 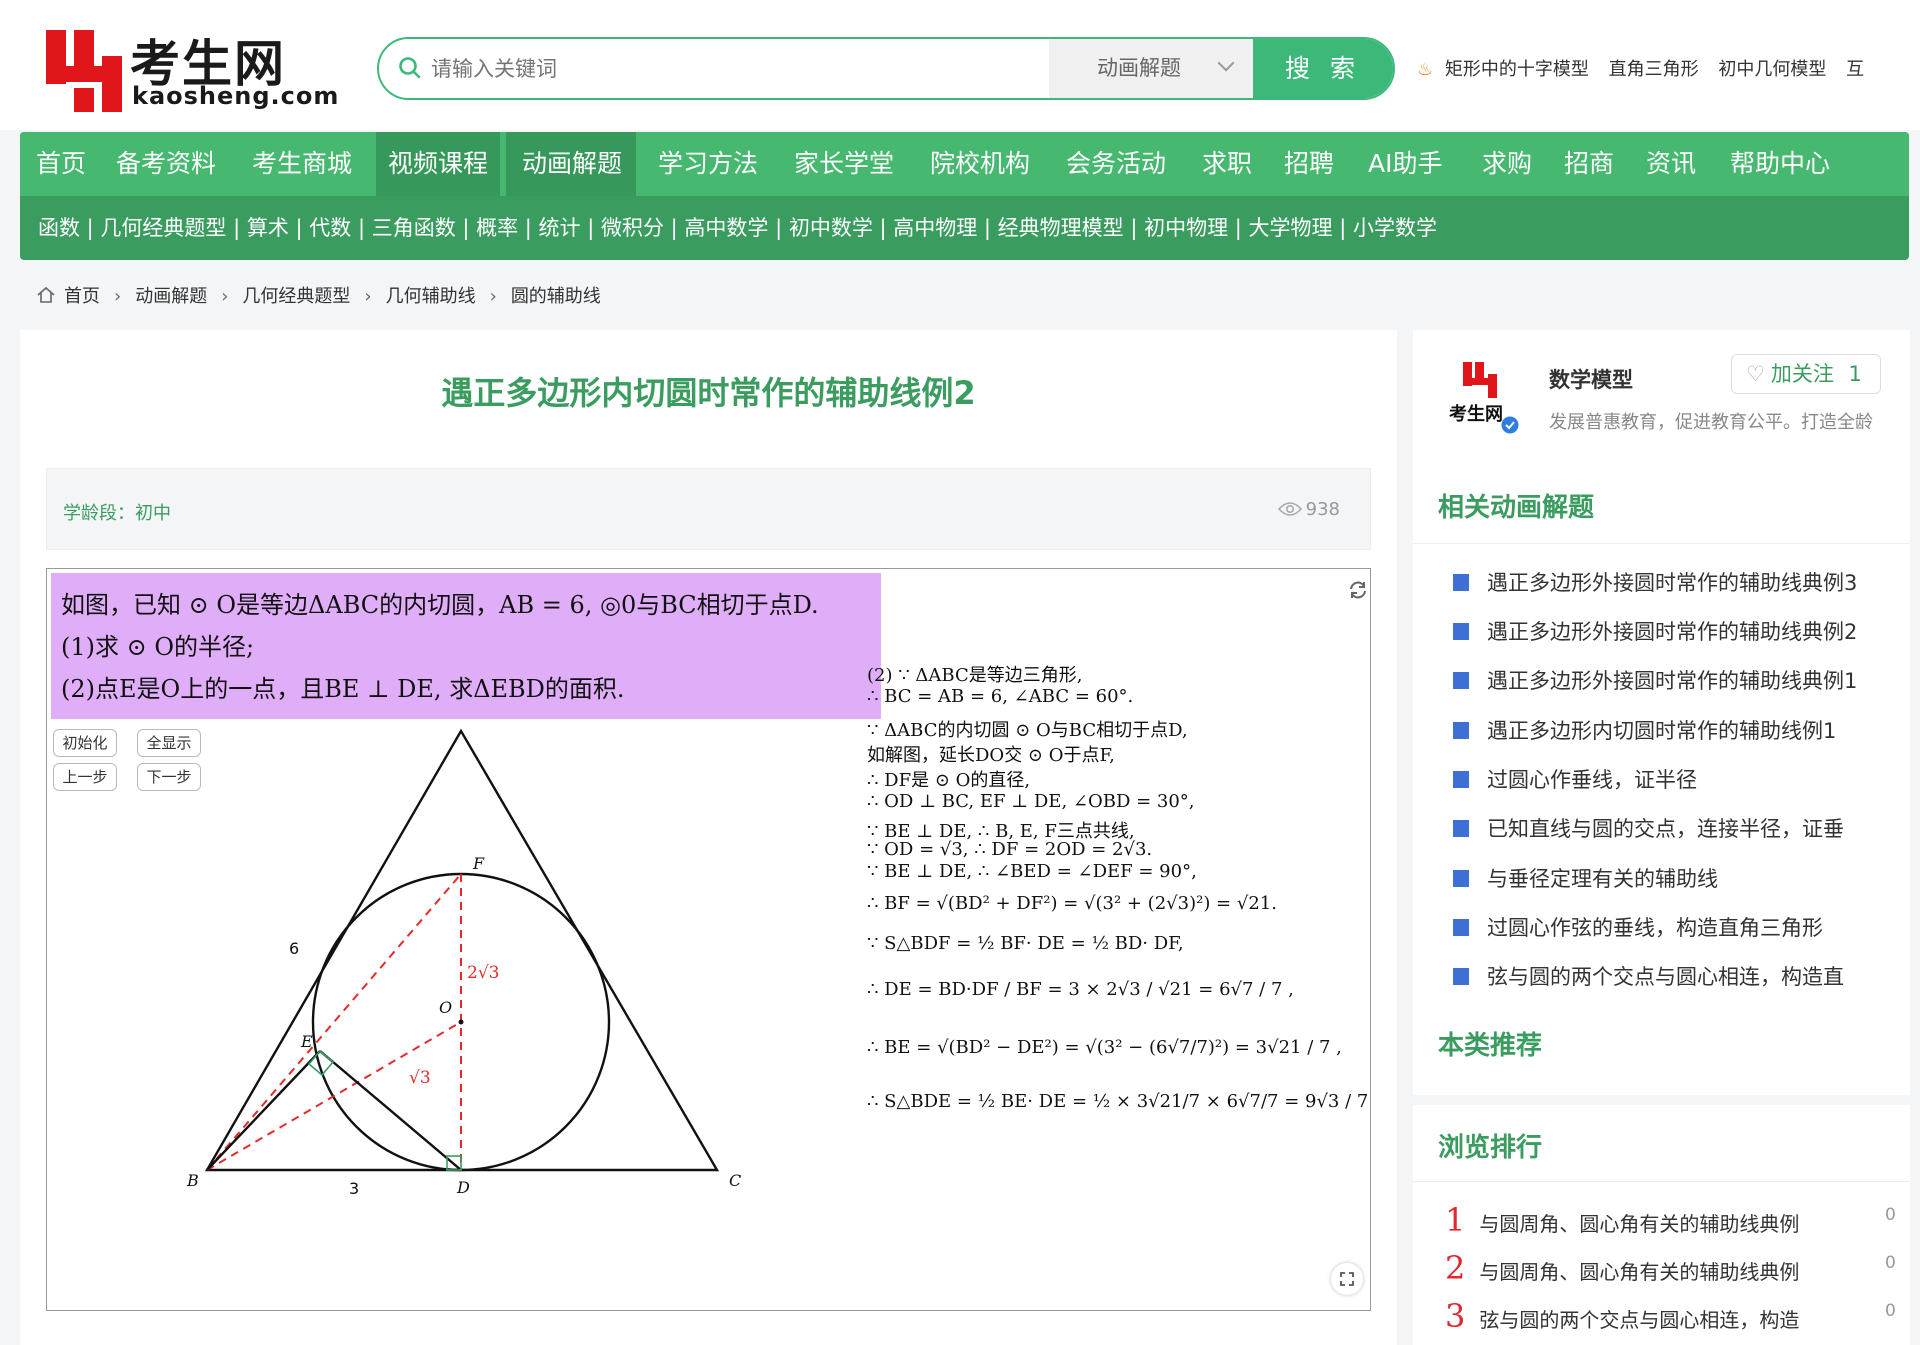 I want to click on related-item: 遇正多边形外接圆时常作的辅助线典例3, so click(x=1655, y=582).